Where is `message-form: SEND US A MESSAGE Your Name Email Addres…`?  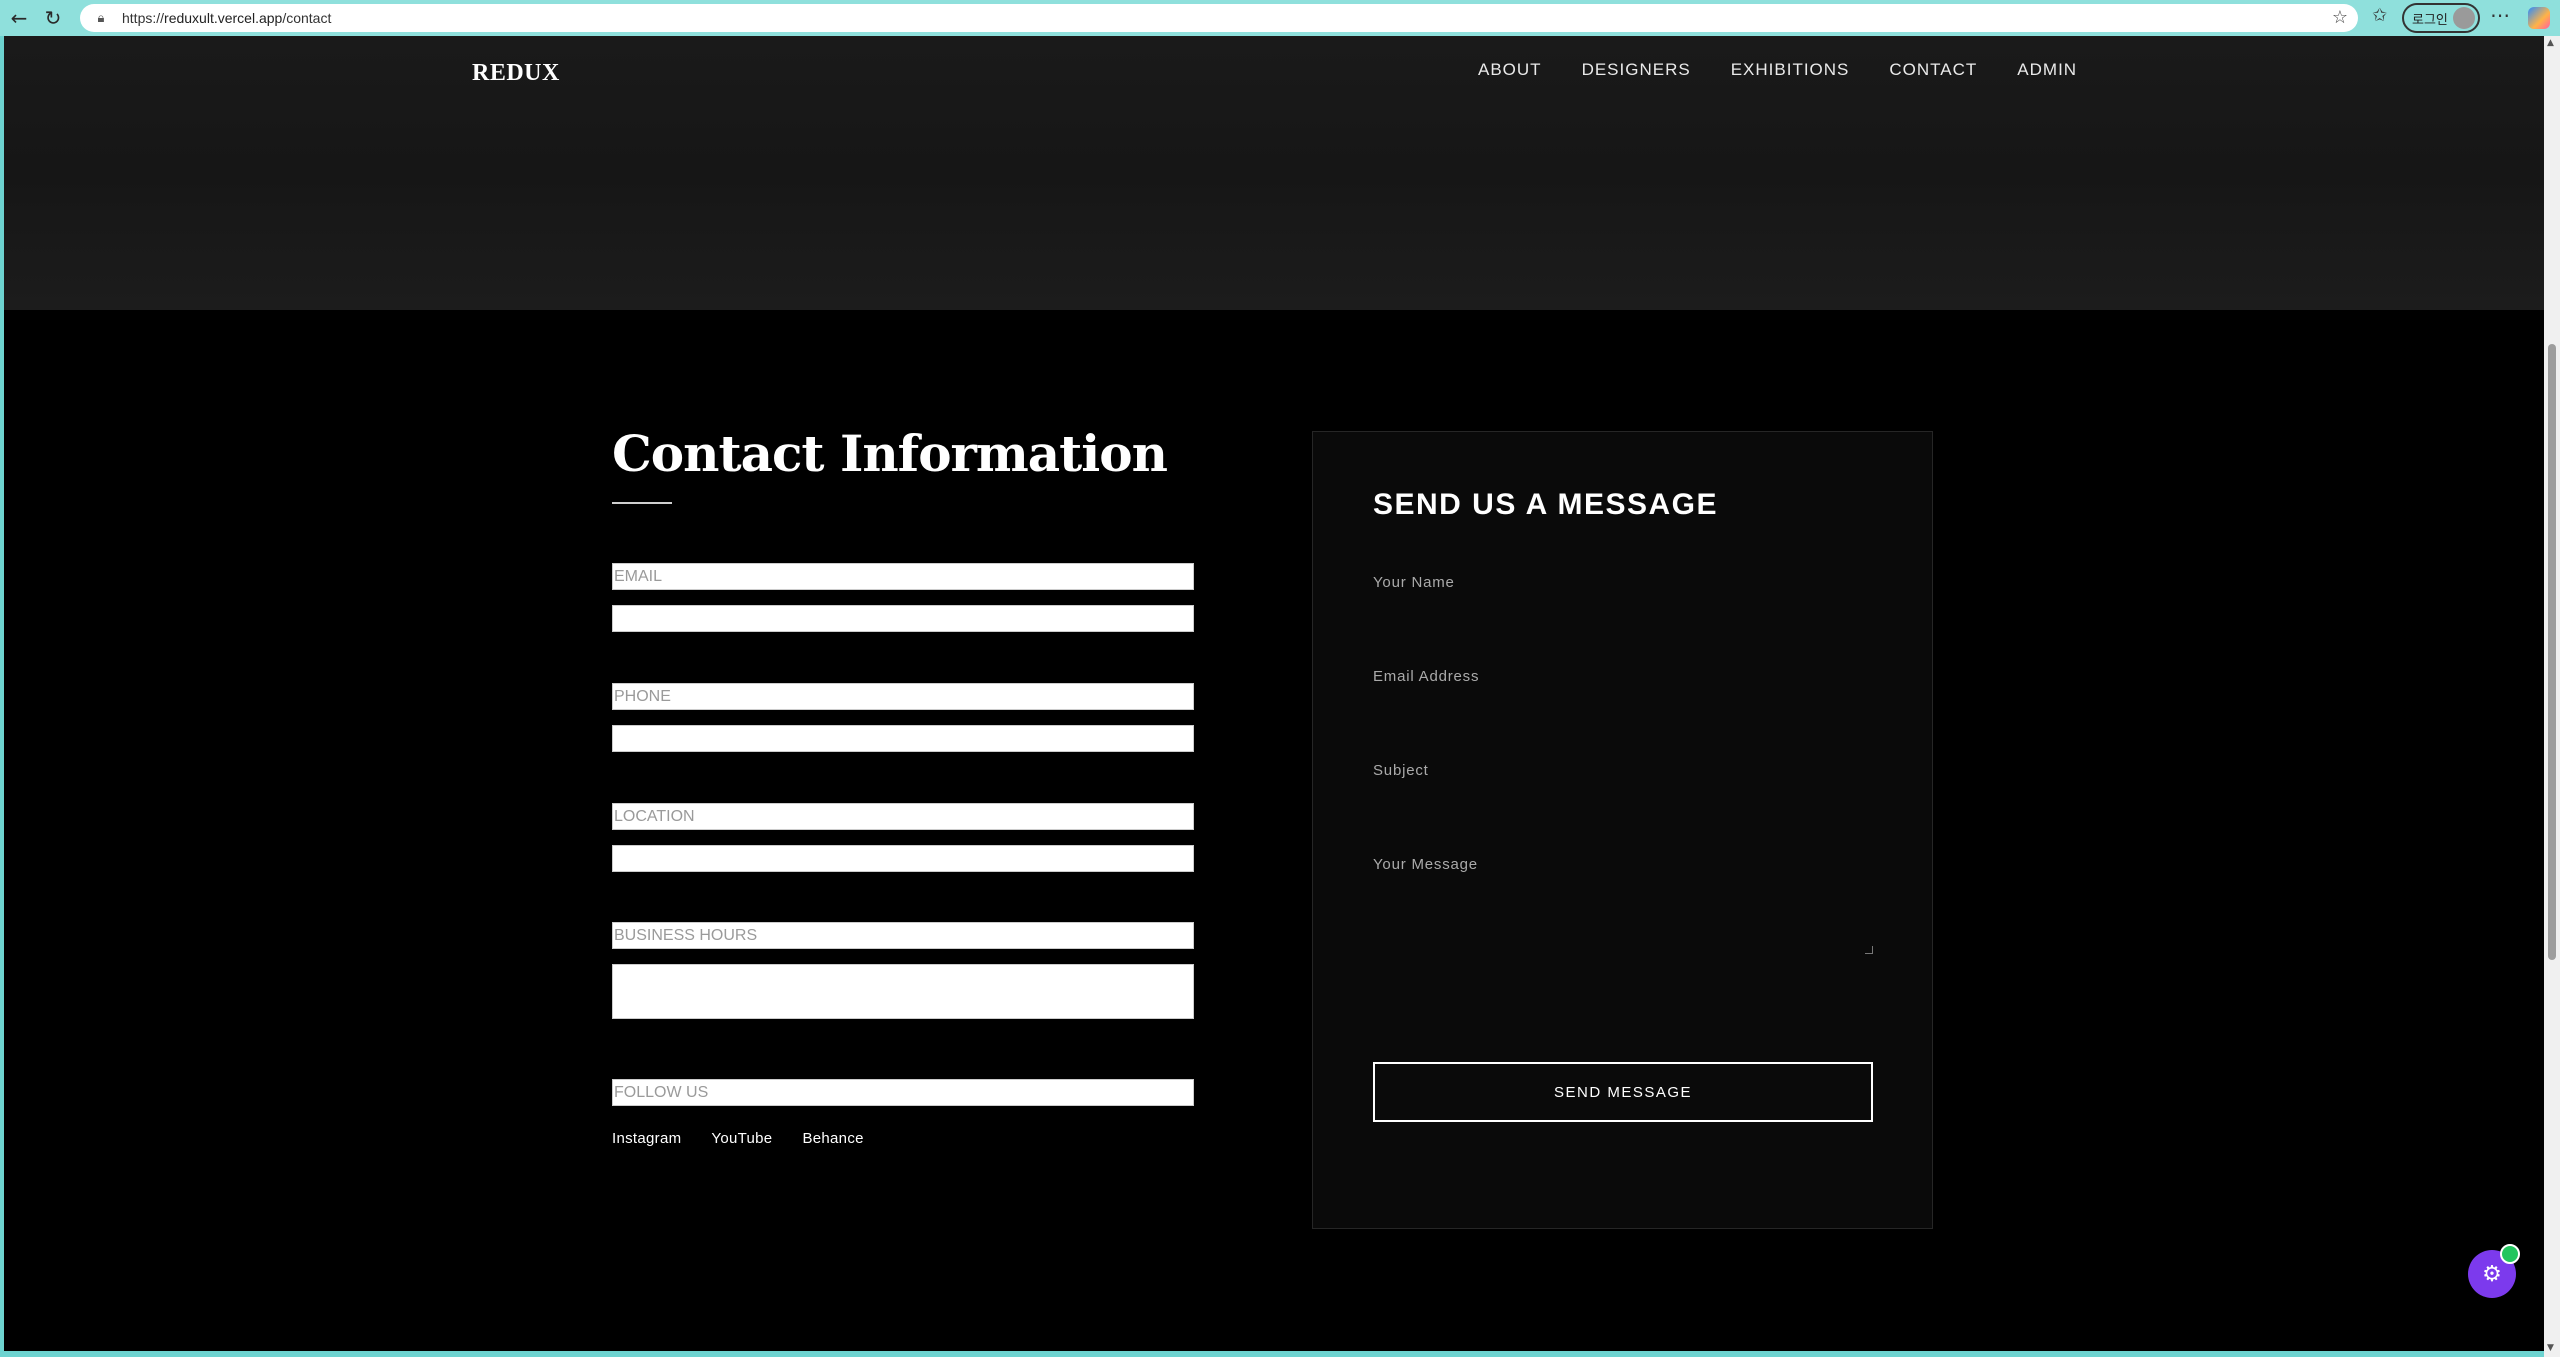
message-form: SEND US A MESSAGE Your Name Email Addres… is located at coordinates (1622, 830).